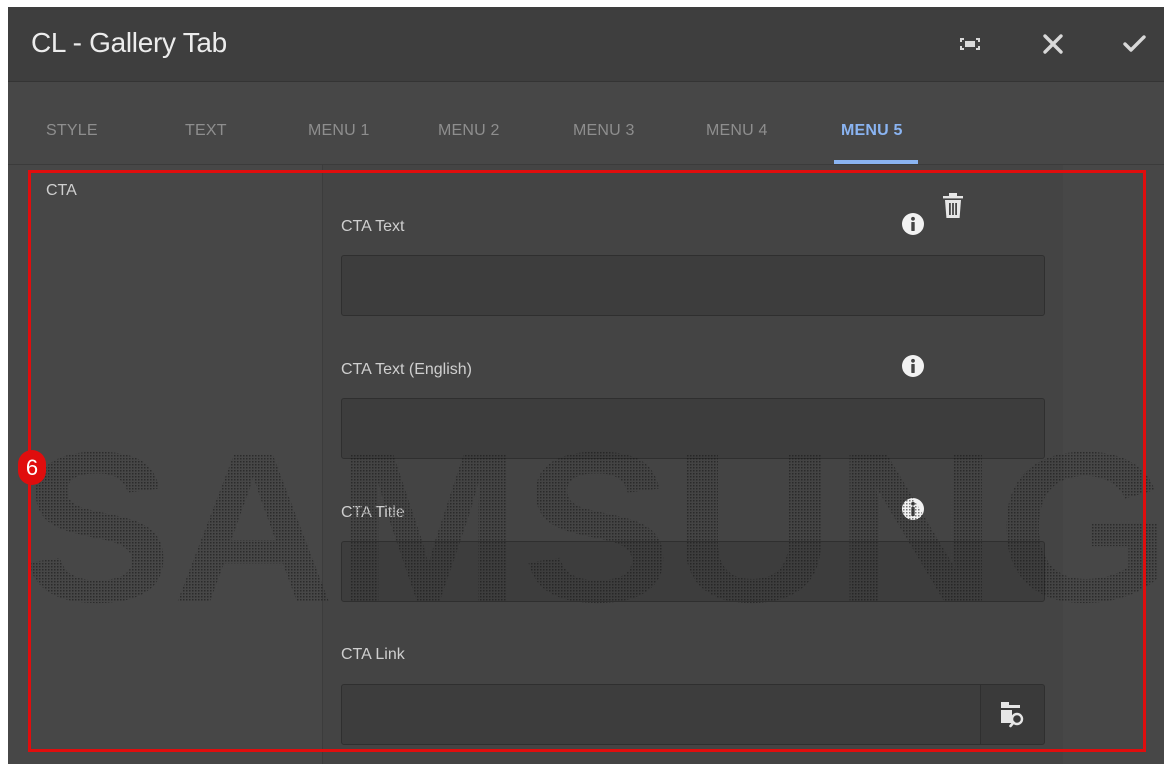 This screenshot has width=1164, height=764. Describe the element at coordinates (693, 571) in the screenshot. I see `cta-title-input` at that location.